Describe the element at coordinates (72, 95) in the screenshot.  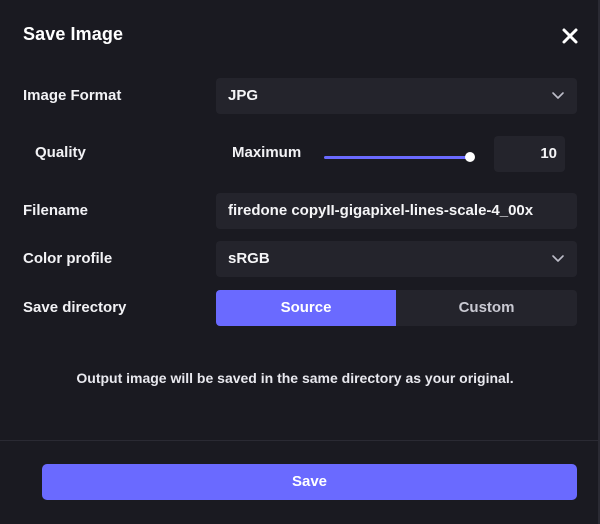
I see `image-format-label: Image Format` at that location.